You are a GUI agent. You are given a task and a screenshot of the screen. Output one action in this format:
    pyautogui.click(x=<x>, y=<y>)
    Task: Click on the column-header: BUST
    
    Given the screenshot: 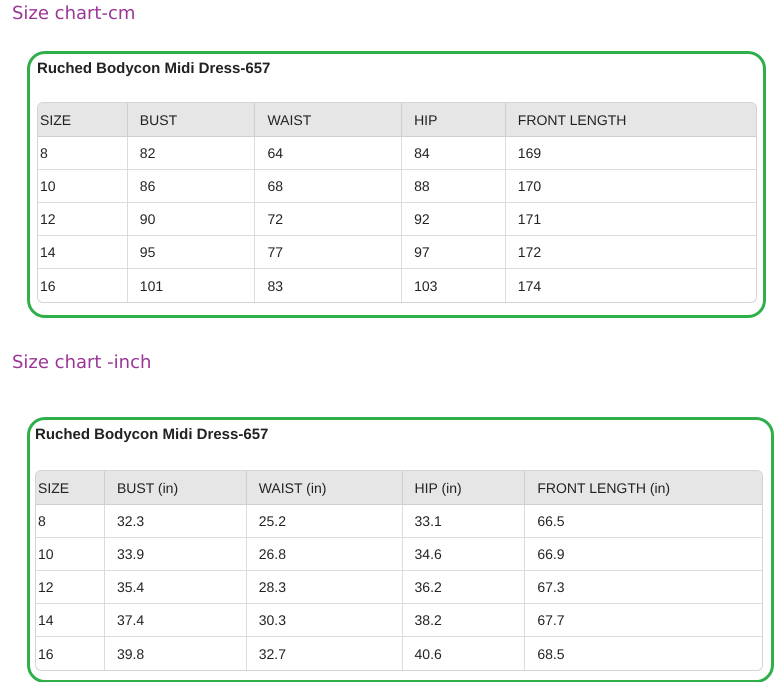 What is the action you would take?
    pyautogui.click(x=192, y=120)
    